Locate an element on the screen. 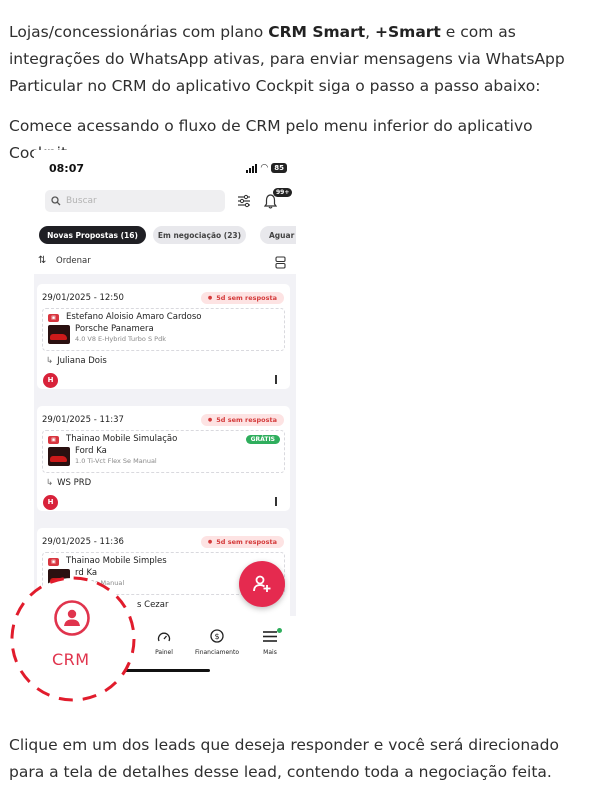 The height and width of the screenshot is (800, 600). sort-button: Ordenar is located at coordinates (73, 261).